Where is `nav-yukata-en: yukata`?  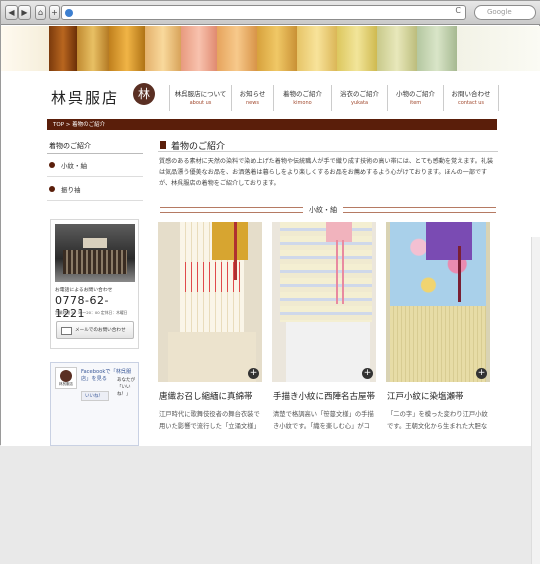
nav-yukata-en: yukata is located at coordinates (359, 103).